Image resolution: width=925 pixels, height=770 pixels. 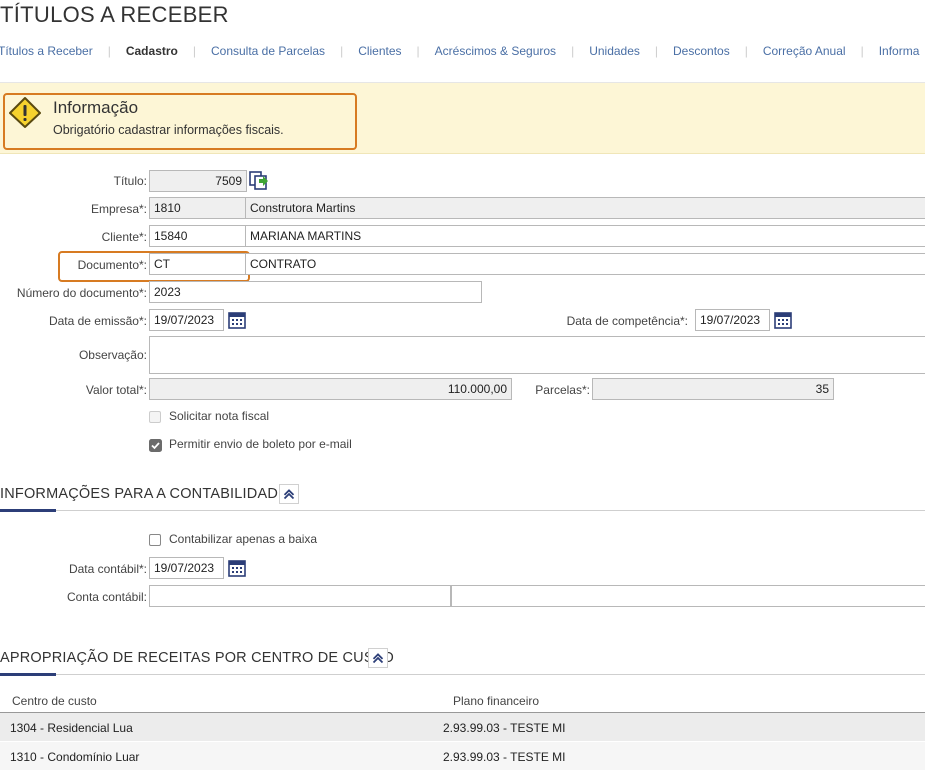 I want to click on envio-boleto-checkbox, so click(x=155, y=445).